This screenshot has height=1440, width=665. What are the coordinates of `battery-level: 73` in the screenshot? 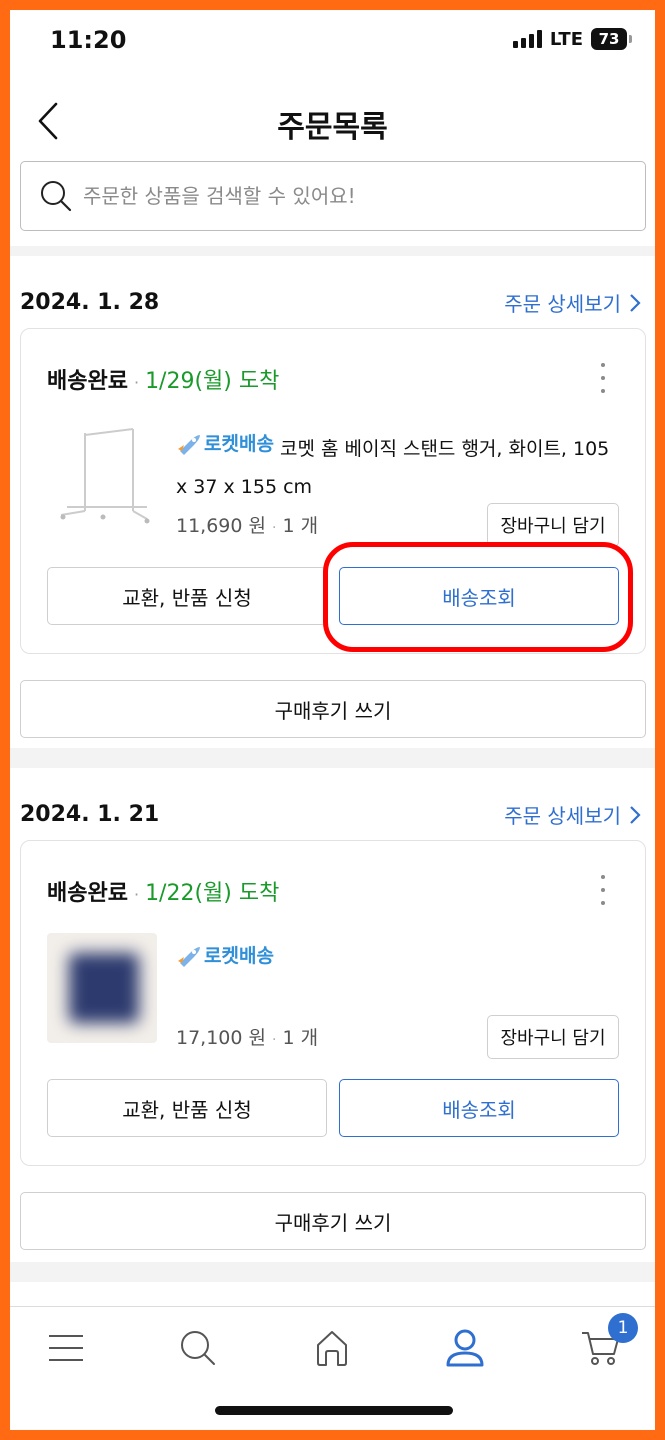 It's located at (609, 39).